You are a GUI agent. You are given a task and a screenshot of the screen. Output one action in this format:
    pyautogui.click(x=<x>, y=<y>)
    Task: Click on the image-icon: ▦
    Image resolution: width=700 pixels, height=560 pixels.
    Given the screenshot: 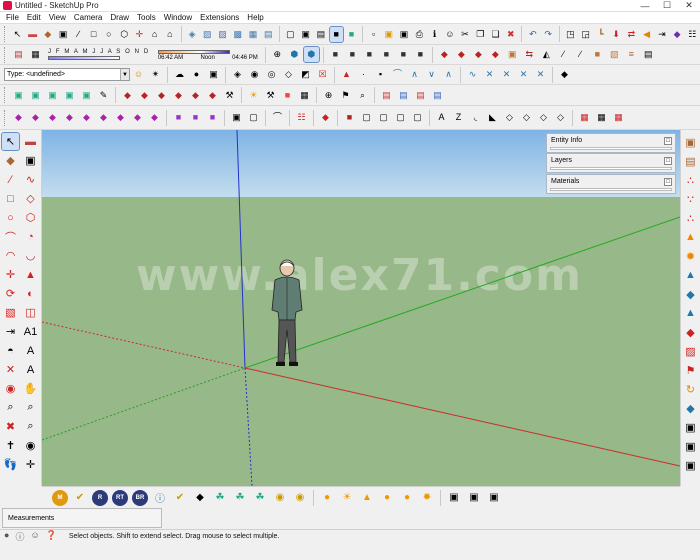 What is the action you would take?
    pyautogui.click(x=304, y=95)
    